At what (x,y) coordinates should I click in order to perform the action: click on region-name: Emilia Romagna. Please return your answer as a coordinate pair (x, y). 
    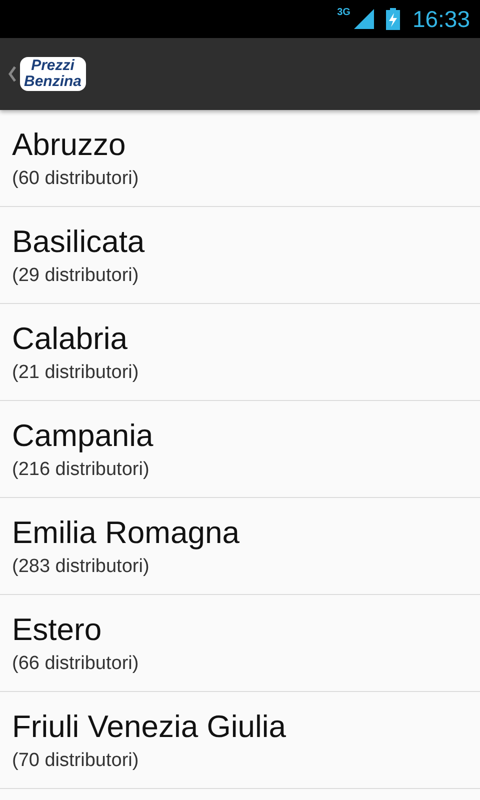
    Looking at the image, I should click on (126, 533).